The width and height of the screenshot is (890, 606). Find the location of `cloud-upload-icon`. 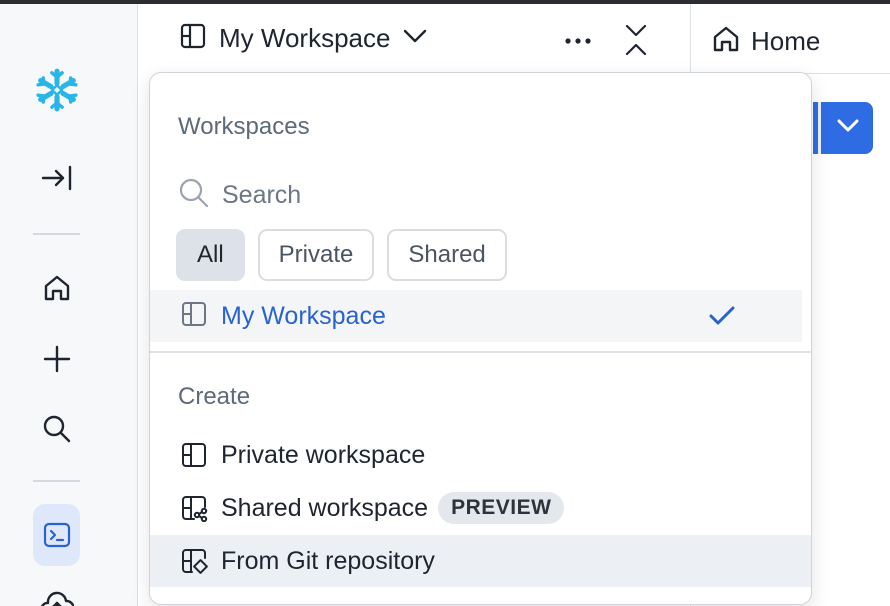

cloud-upload-icon is located at coordinates (57, 593).